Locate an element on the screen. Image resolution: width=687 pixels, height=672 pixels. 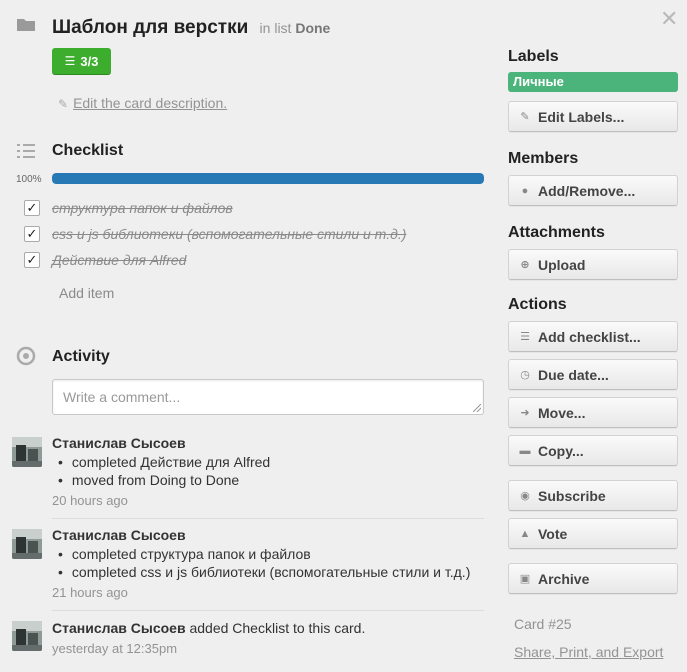
close-icon: ✕ is located at coordinates (669, 19).